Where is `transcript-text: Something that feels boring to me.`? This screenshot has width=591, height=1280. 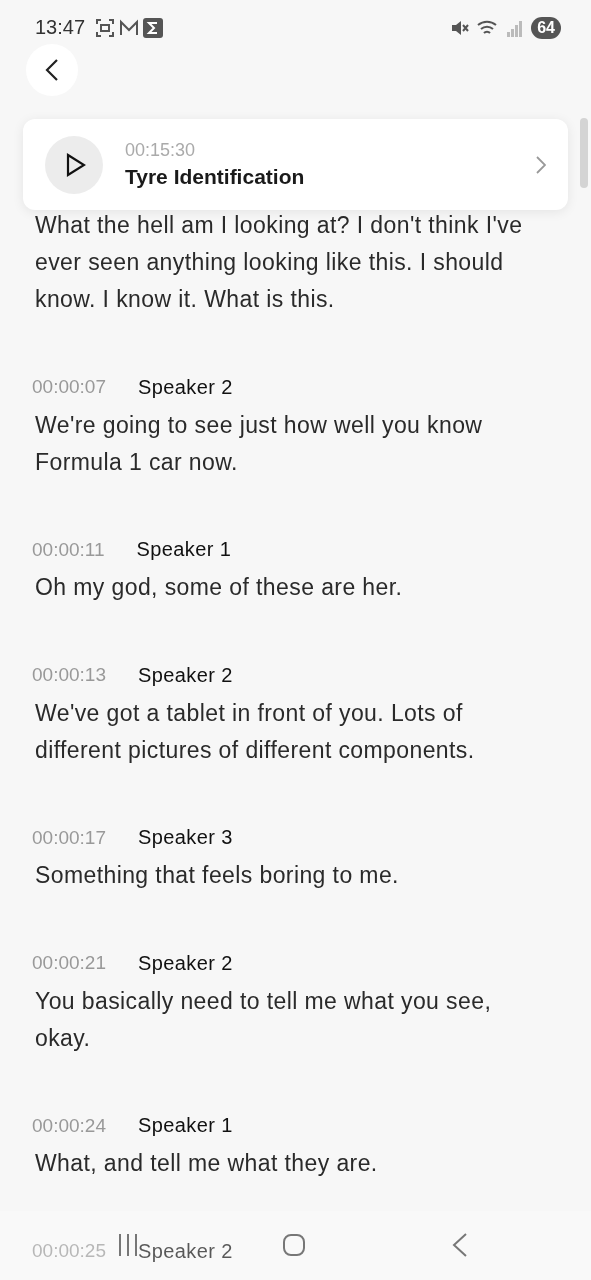
transcript-text: Something that feels boring to me. is located at coordinates (217, 875).